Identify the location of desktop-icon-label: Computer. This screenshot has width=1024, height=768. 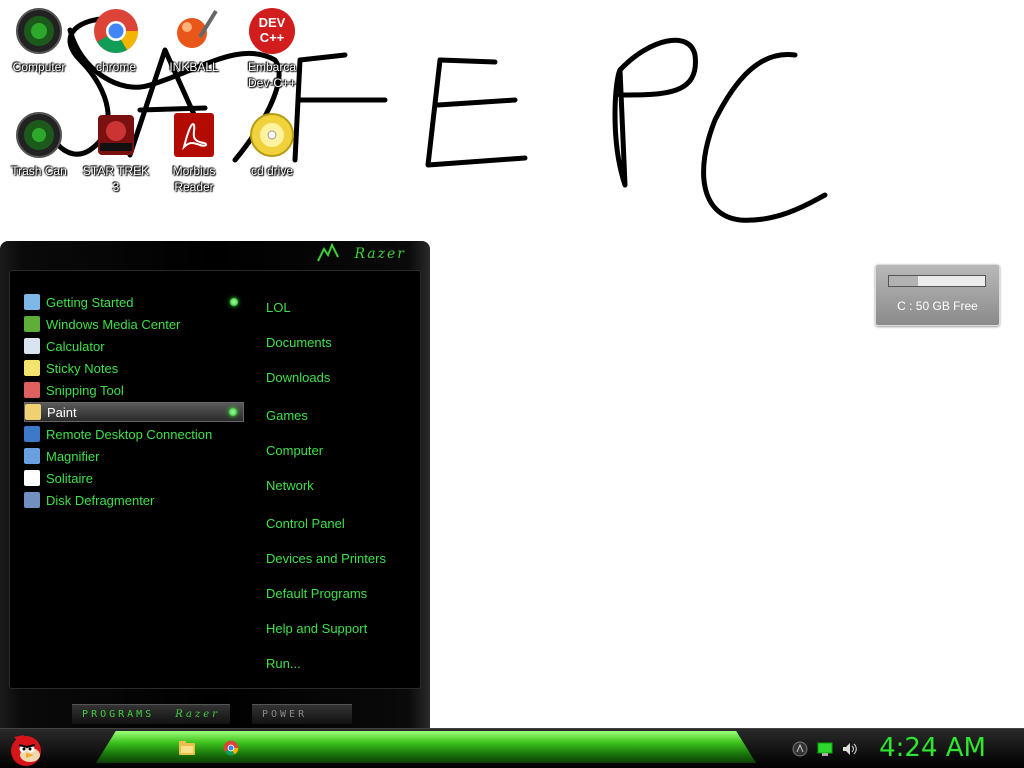
(39, 67).